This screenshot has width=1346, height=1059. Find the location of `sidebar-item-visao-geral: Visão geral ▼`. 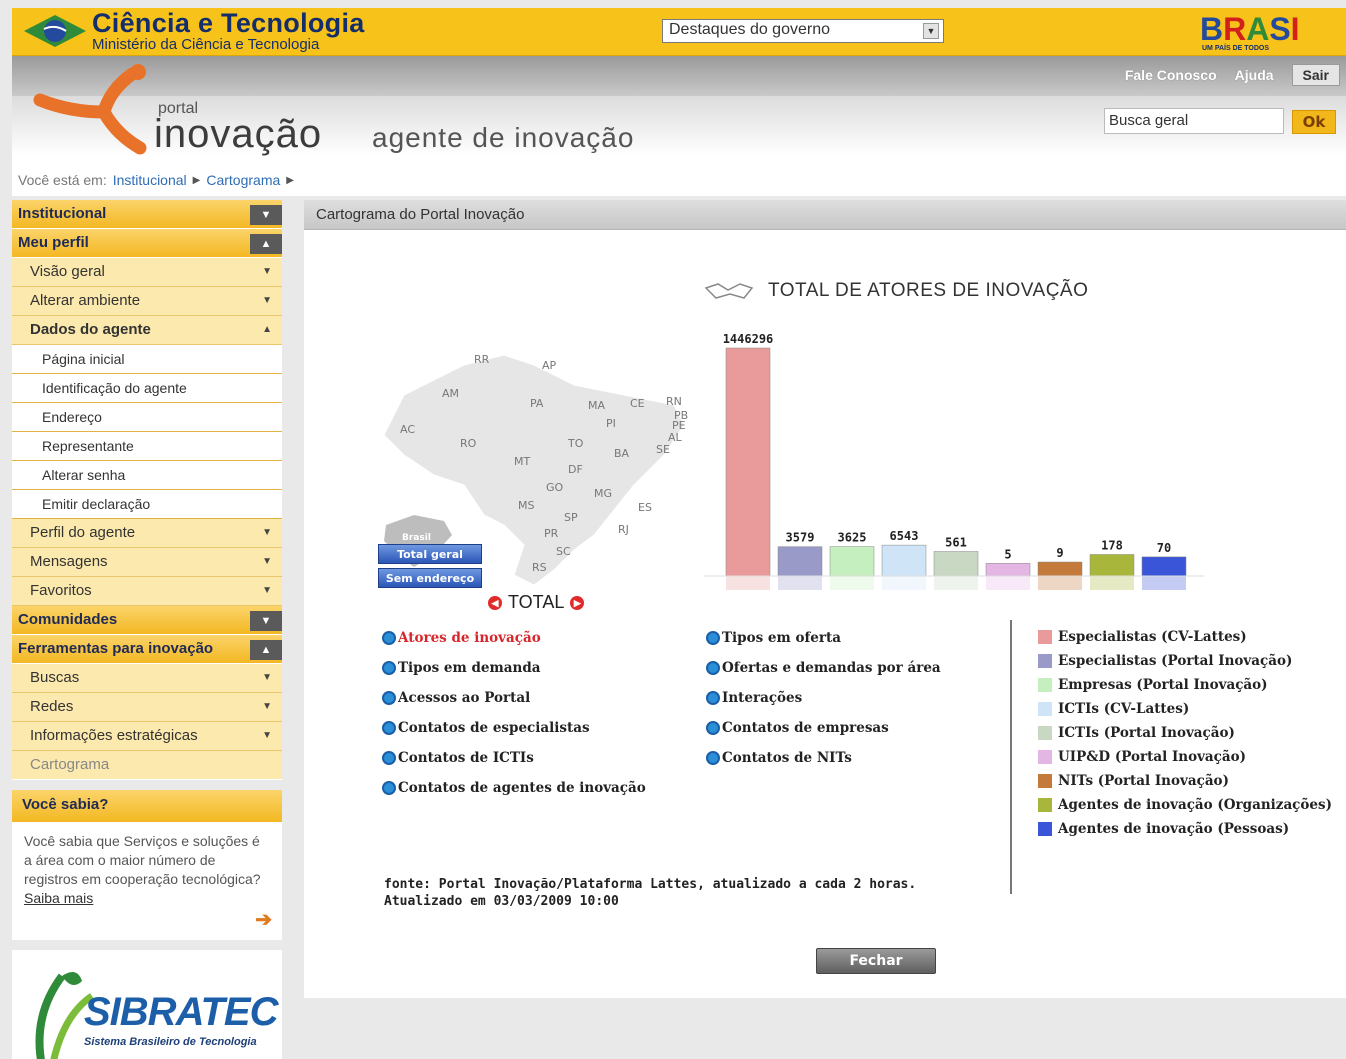

sidebar-item-visao-geral: Visão geral ▼ is located at coordinates (147, 272).